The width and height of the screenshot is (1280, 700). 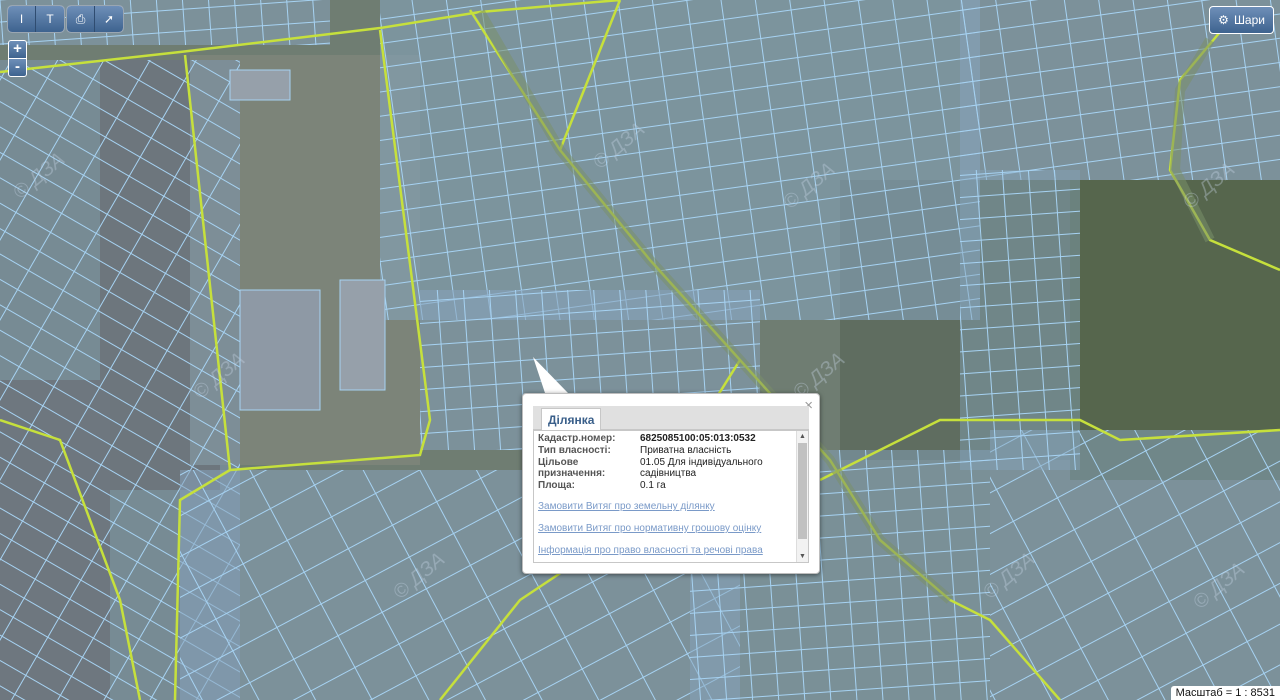 I want to click on order-parcel-extract-link: Замовити Витяг про земельну ділянку, so click(x=671, y=506).